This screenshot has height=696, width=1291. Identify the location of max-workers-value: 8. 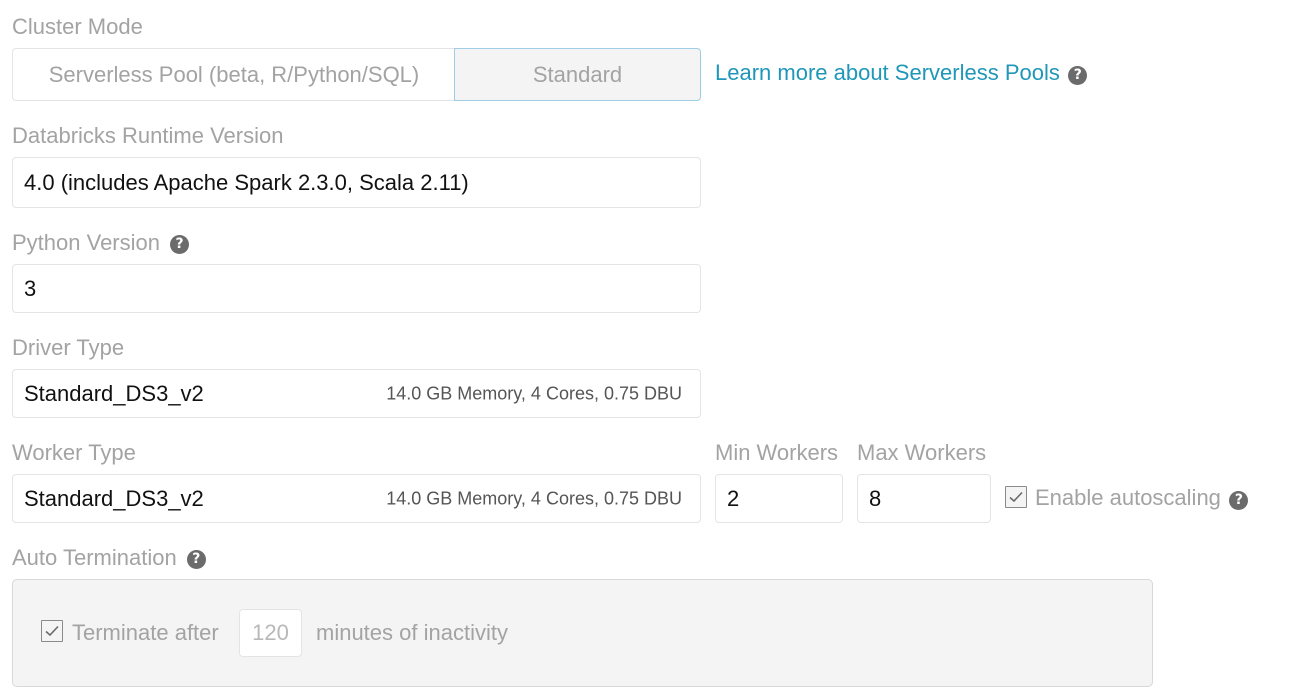
(875, 498).